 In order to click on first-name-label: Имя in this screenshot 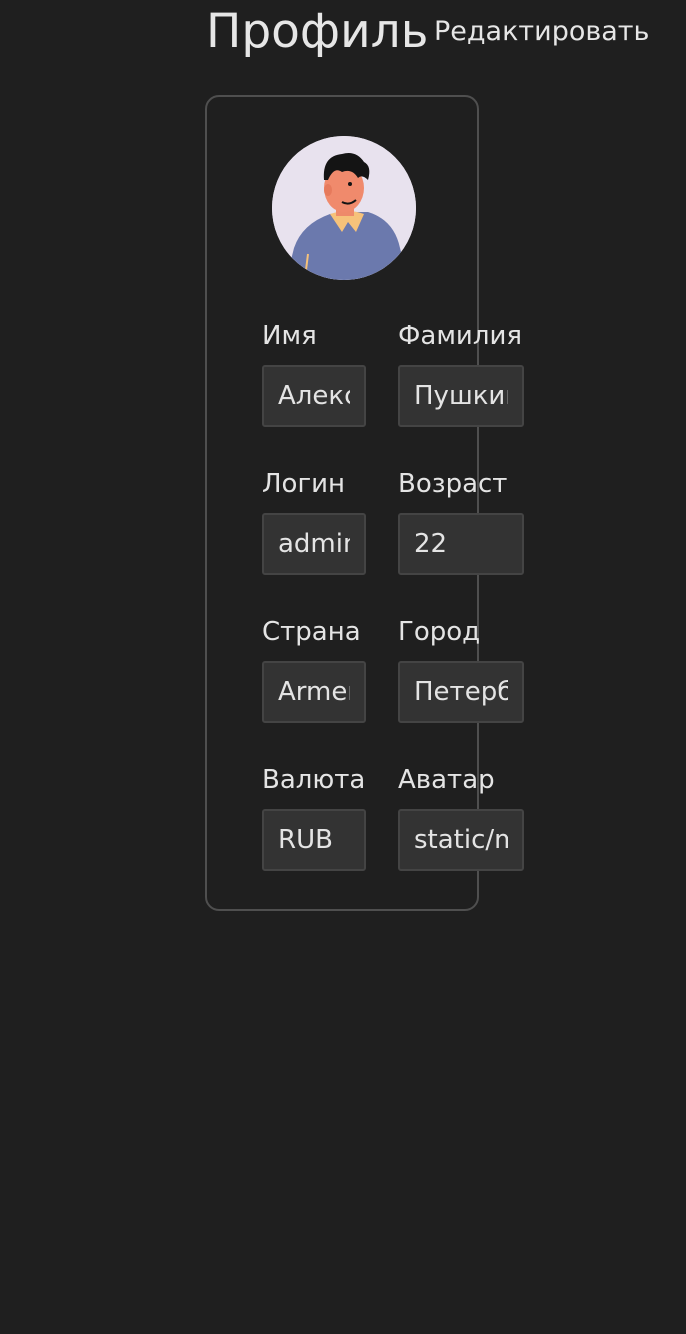, I will do `click(289, 336)`.